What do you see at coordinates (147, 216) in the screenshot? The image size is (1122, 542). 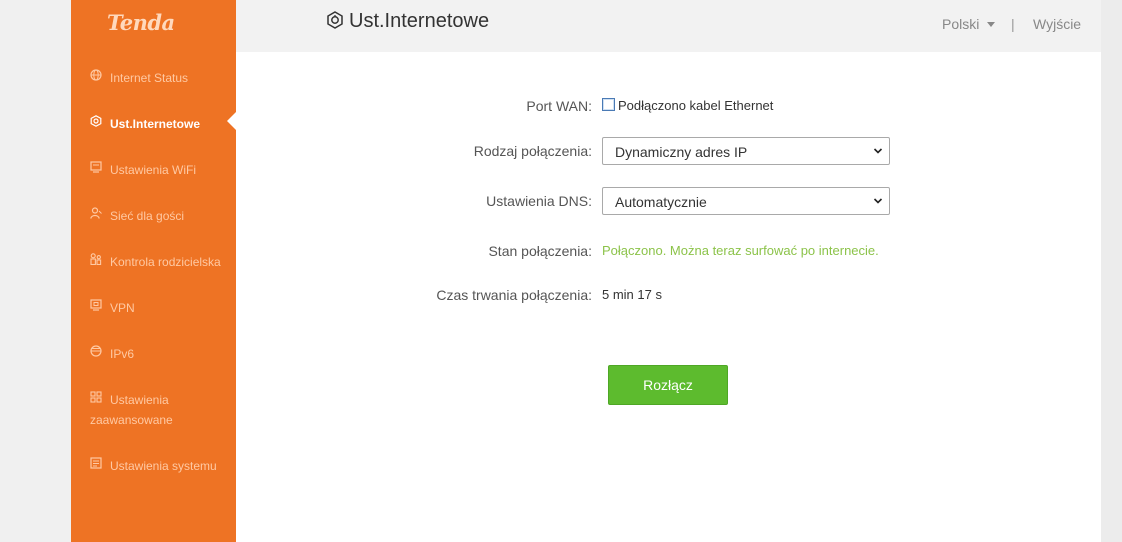 I see `sidebar-item-label: Sieć dla gości` at bounding box center [147, 216].